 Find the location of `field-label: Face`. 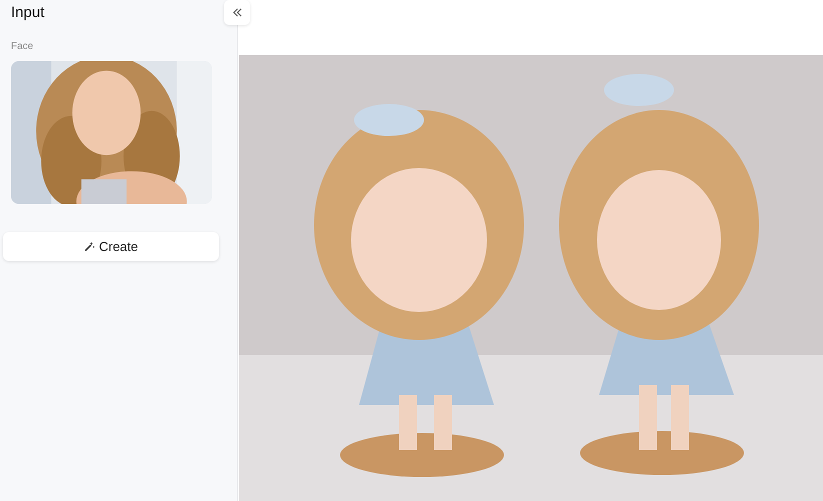

field-label: Face is located at coordinates (22, 46).